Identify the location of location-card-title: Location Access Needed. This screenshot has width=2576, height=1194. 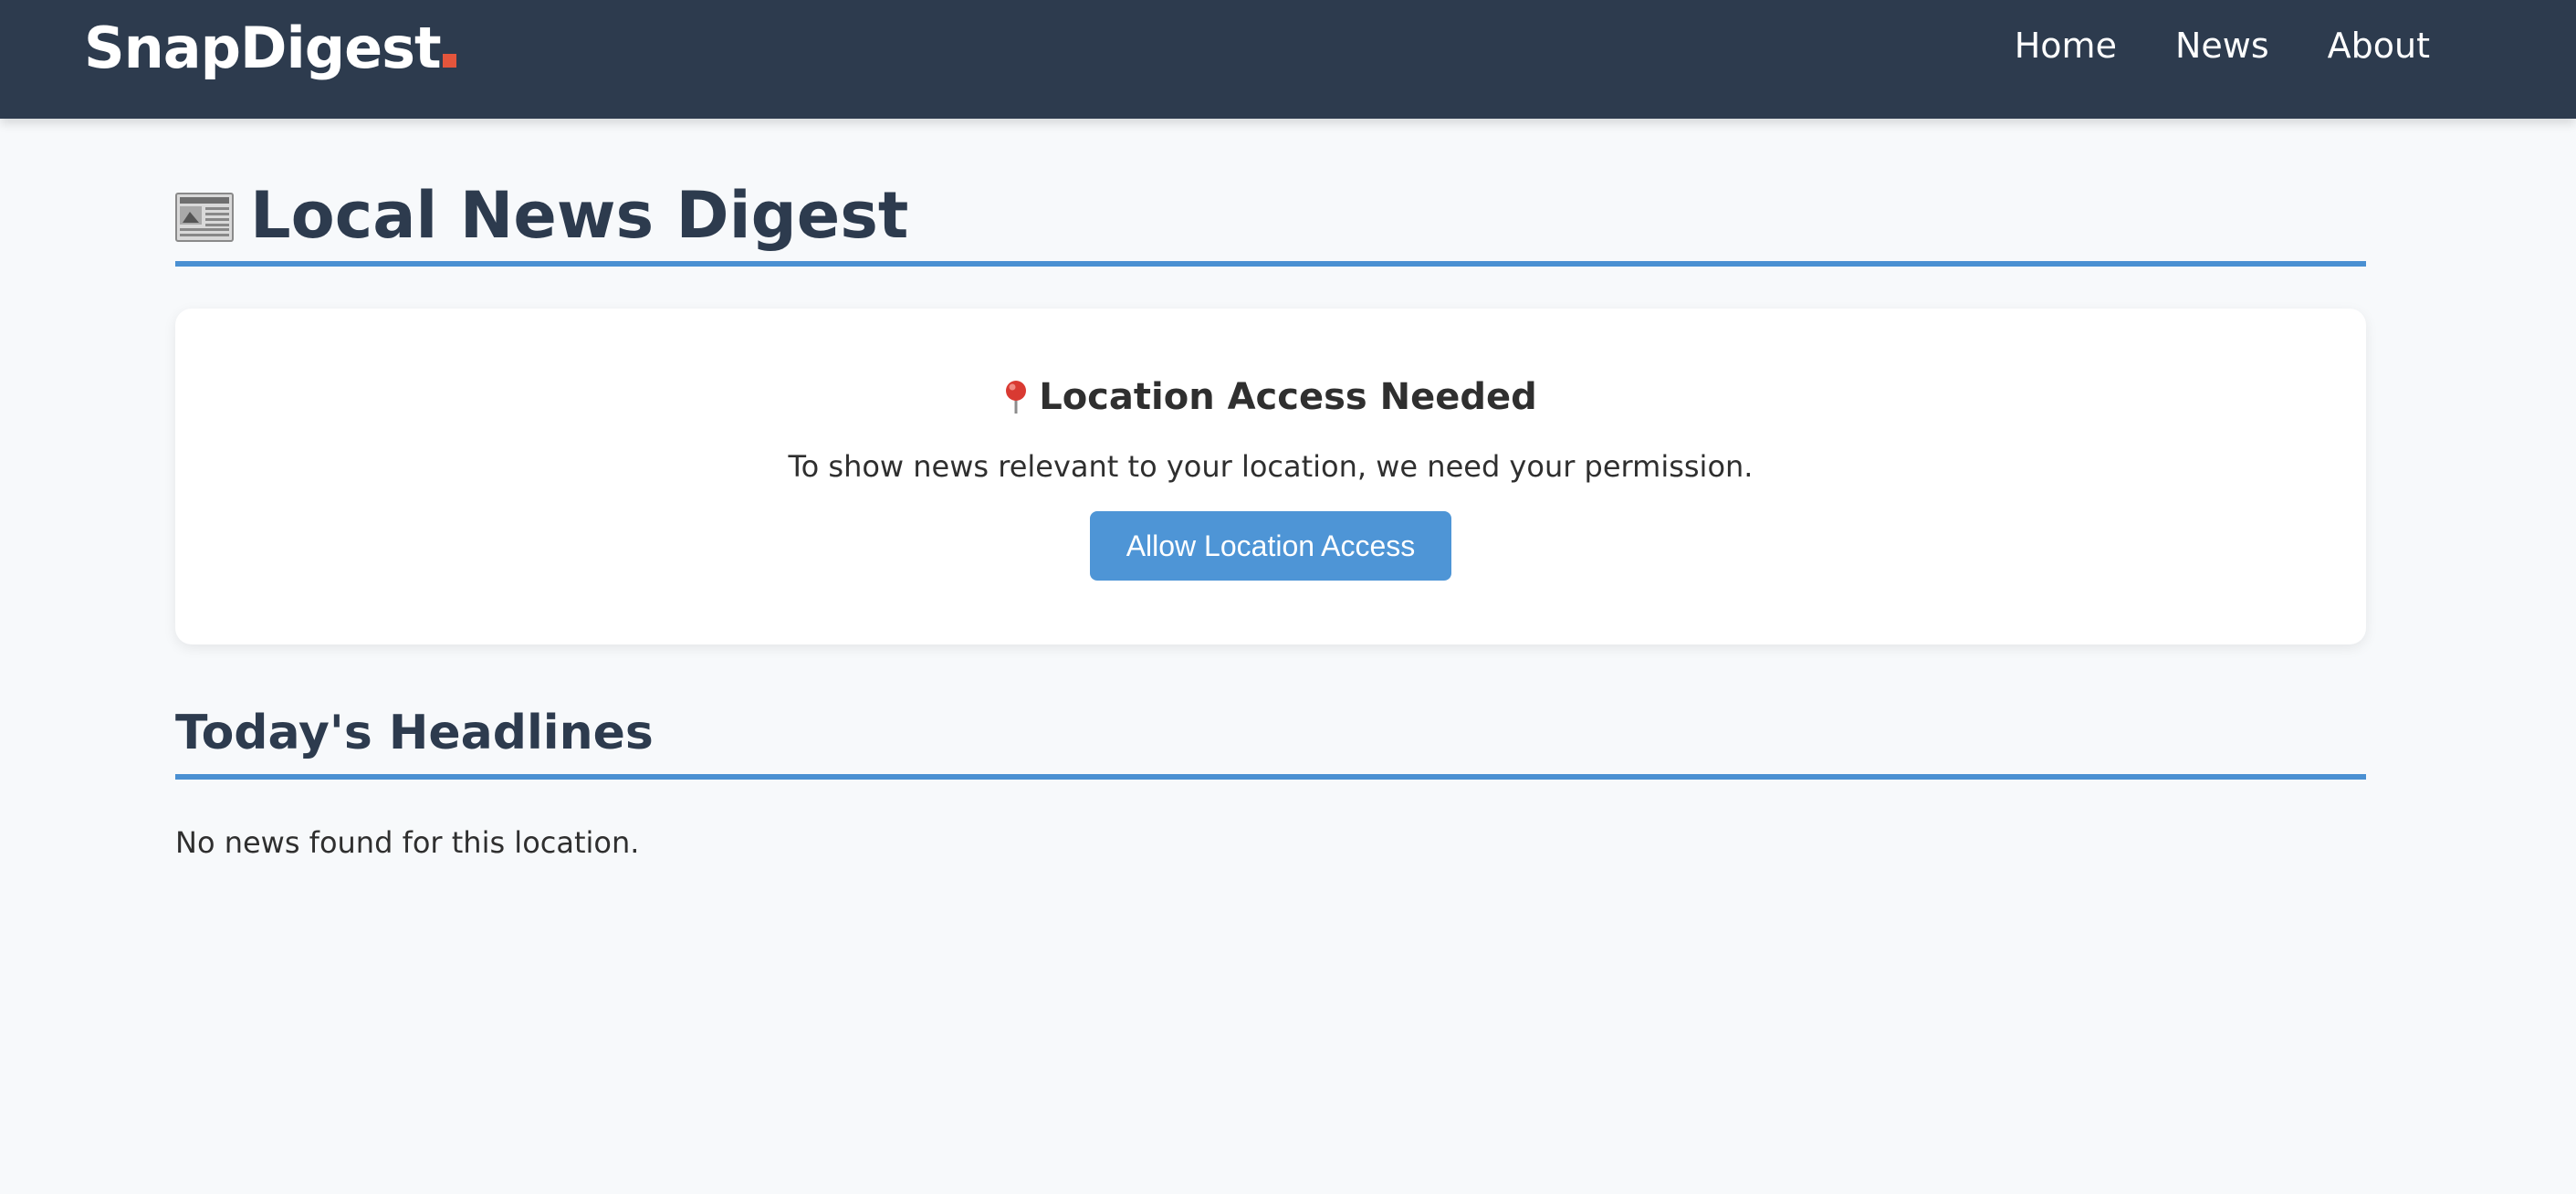
(1288, 397).